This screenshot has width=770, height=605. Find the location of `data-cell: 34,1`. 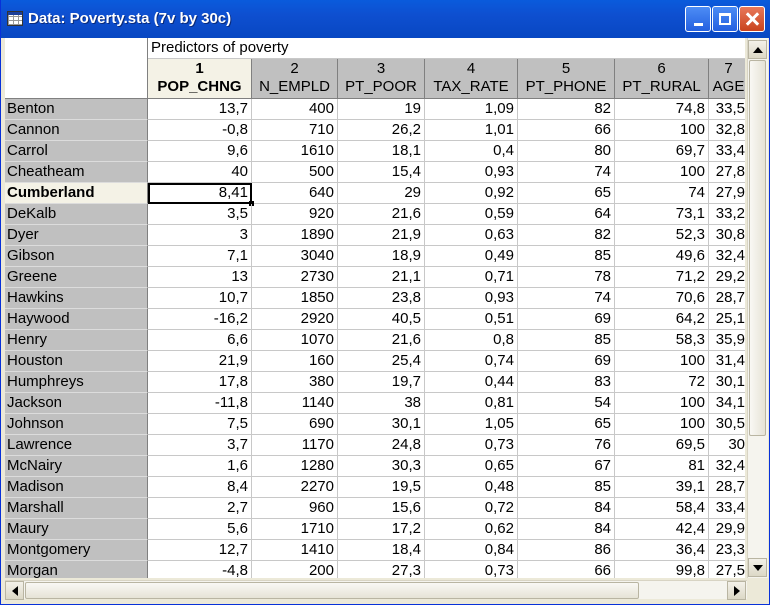

data-cell: 34,1 is located at coordinates (727, 403).